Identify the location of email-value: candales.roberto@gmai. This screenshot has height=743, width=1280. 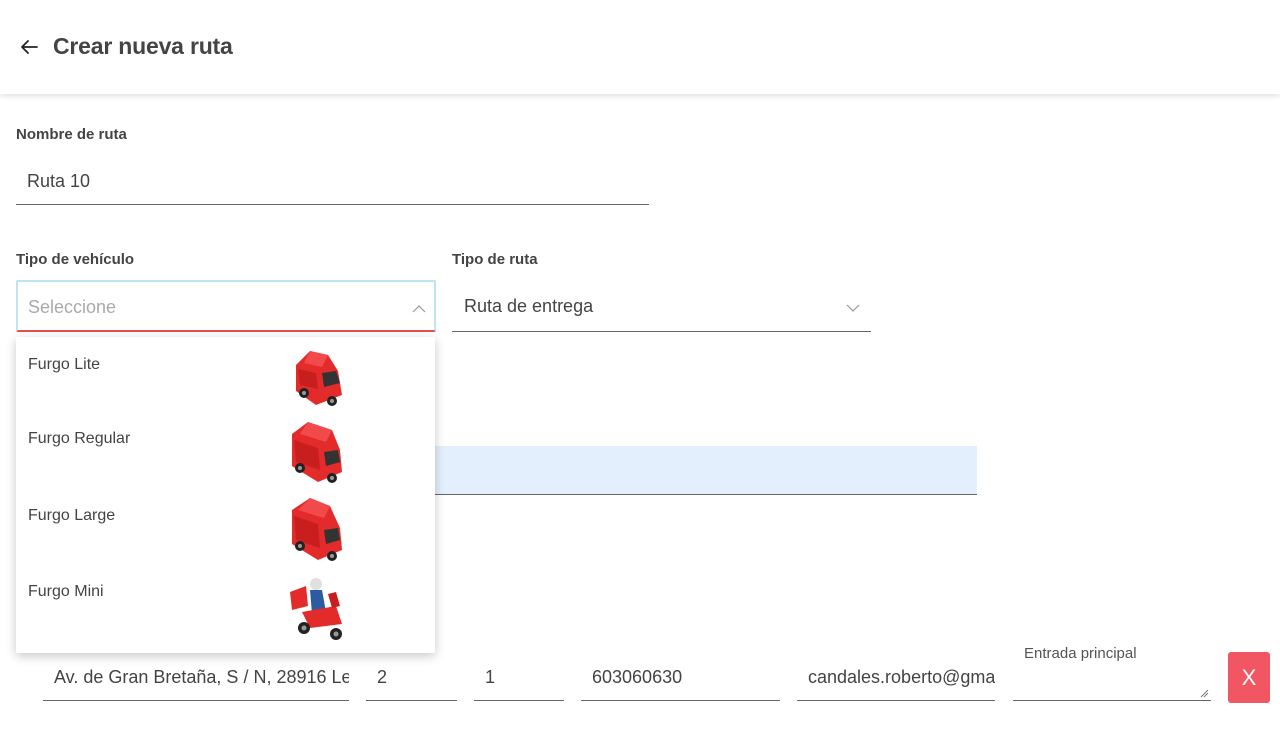
(901, 677).